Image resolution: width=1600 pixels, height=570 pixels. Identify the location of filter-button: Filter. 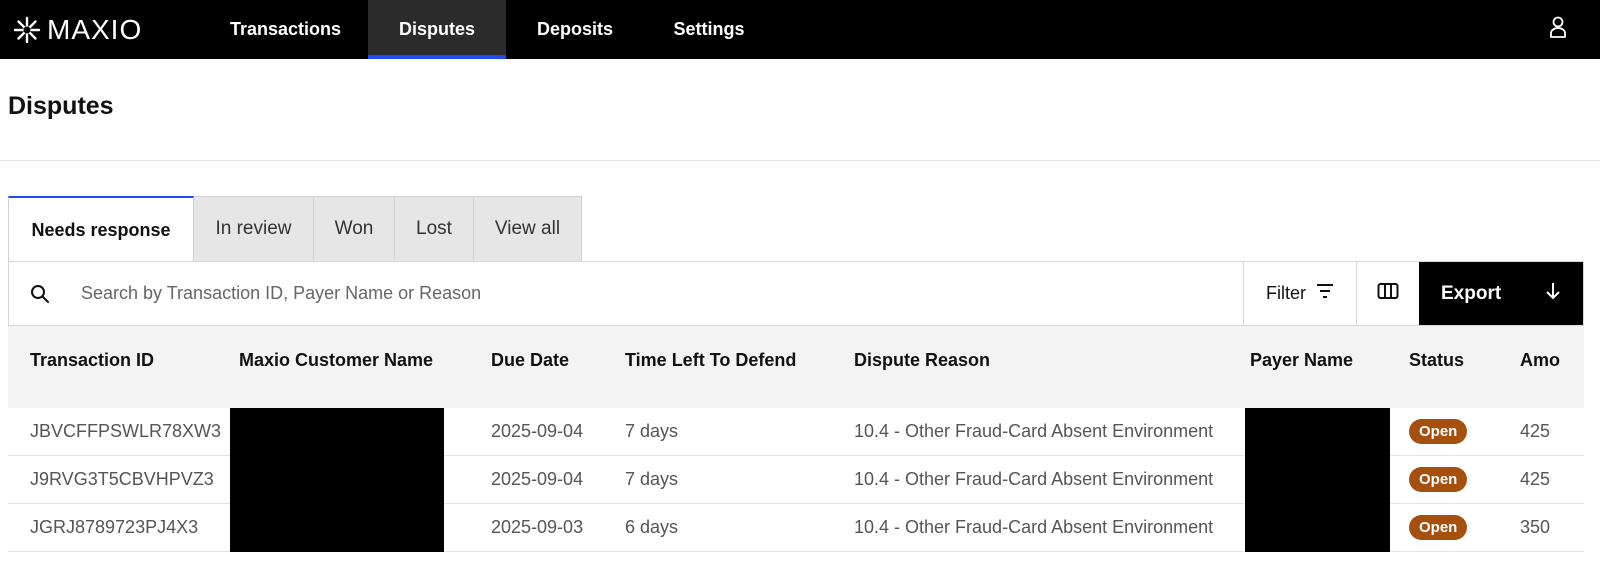
(1299, 293).